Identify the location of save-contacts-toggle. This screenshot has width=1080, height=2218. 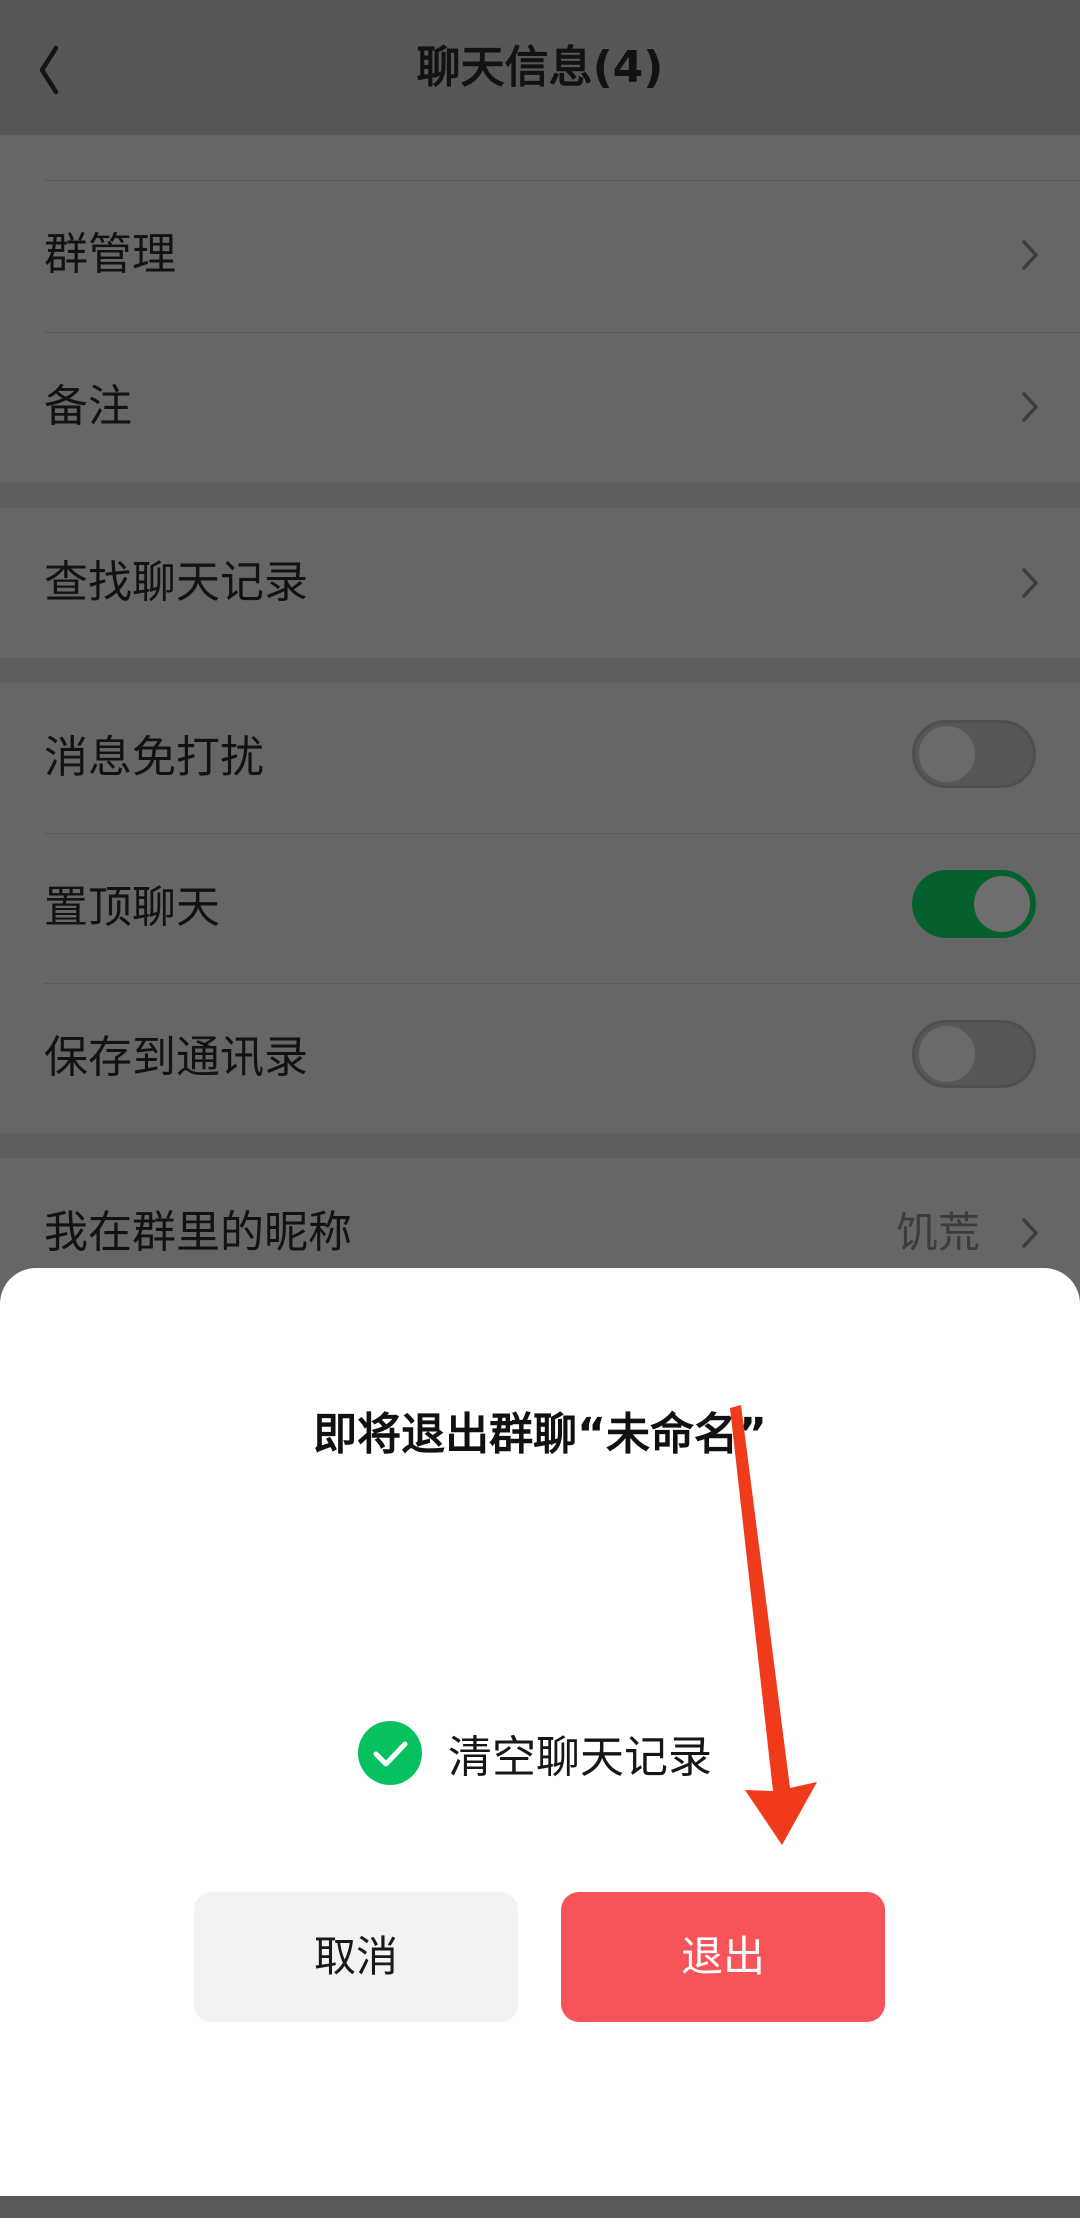
(974, 1054).